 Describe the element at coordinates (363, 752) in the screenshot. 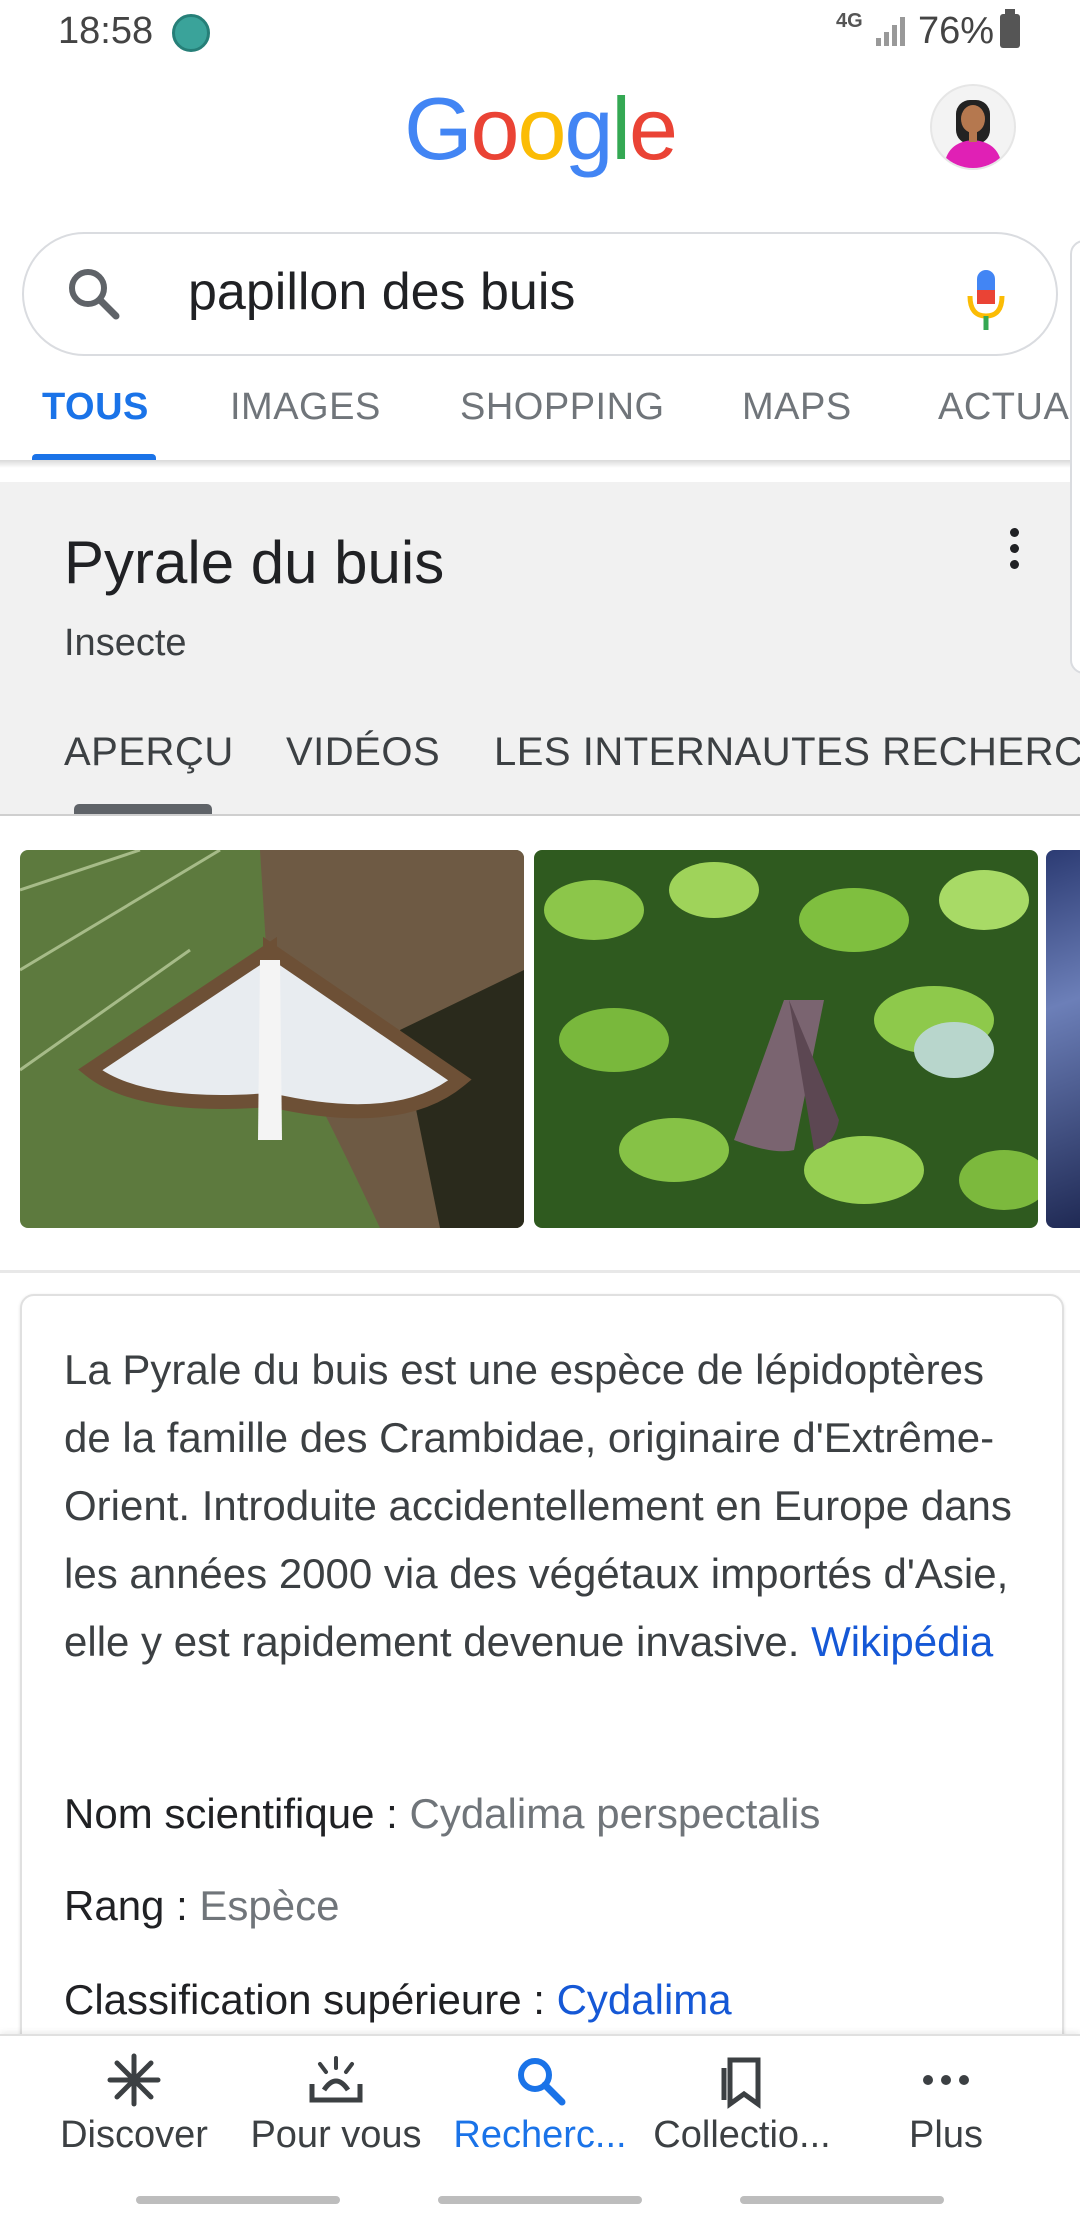

I see `kp-tab-videos: VIDÉOS` at that location.